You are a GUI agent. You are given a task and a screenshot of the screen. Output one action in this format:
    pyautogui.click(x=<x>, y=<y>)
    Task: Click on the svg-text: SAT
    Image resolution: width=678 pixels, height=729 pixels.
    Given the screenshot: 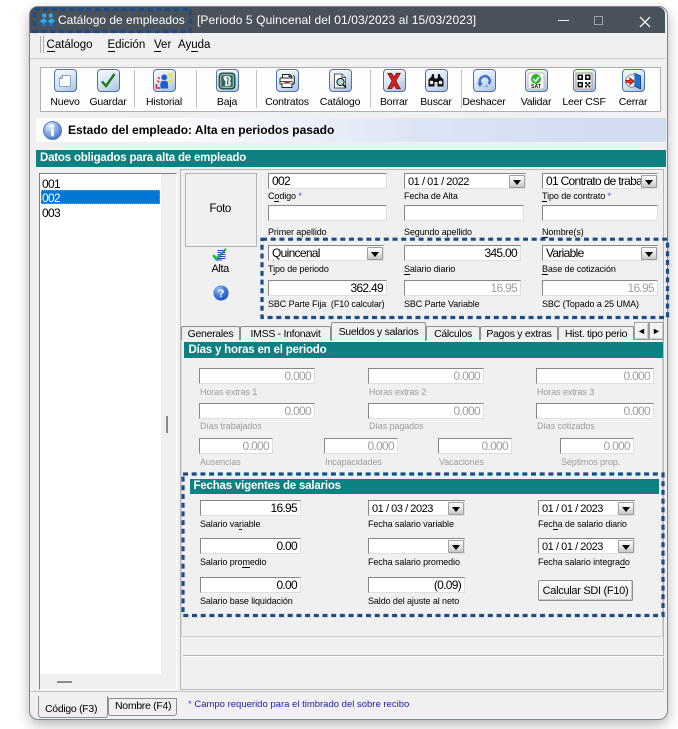 What is the action you would take?
    pyautogui.click(x=536, y=86)
    